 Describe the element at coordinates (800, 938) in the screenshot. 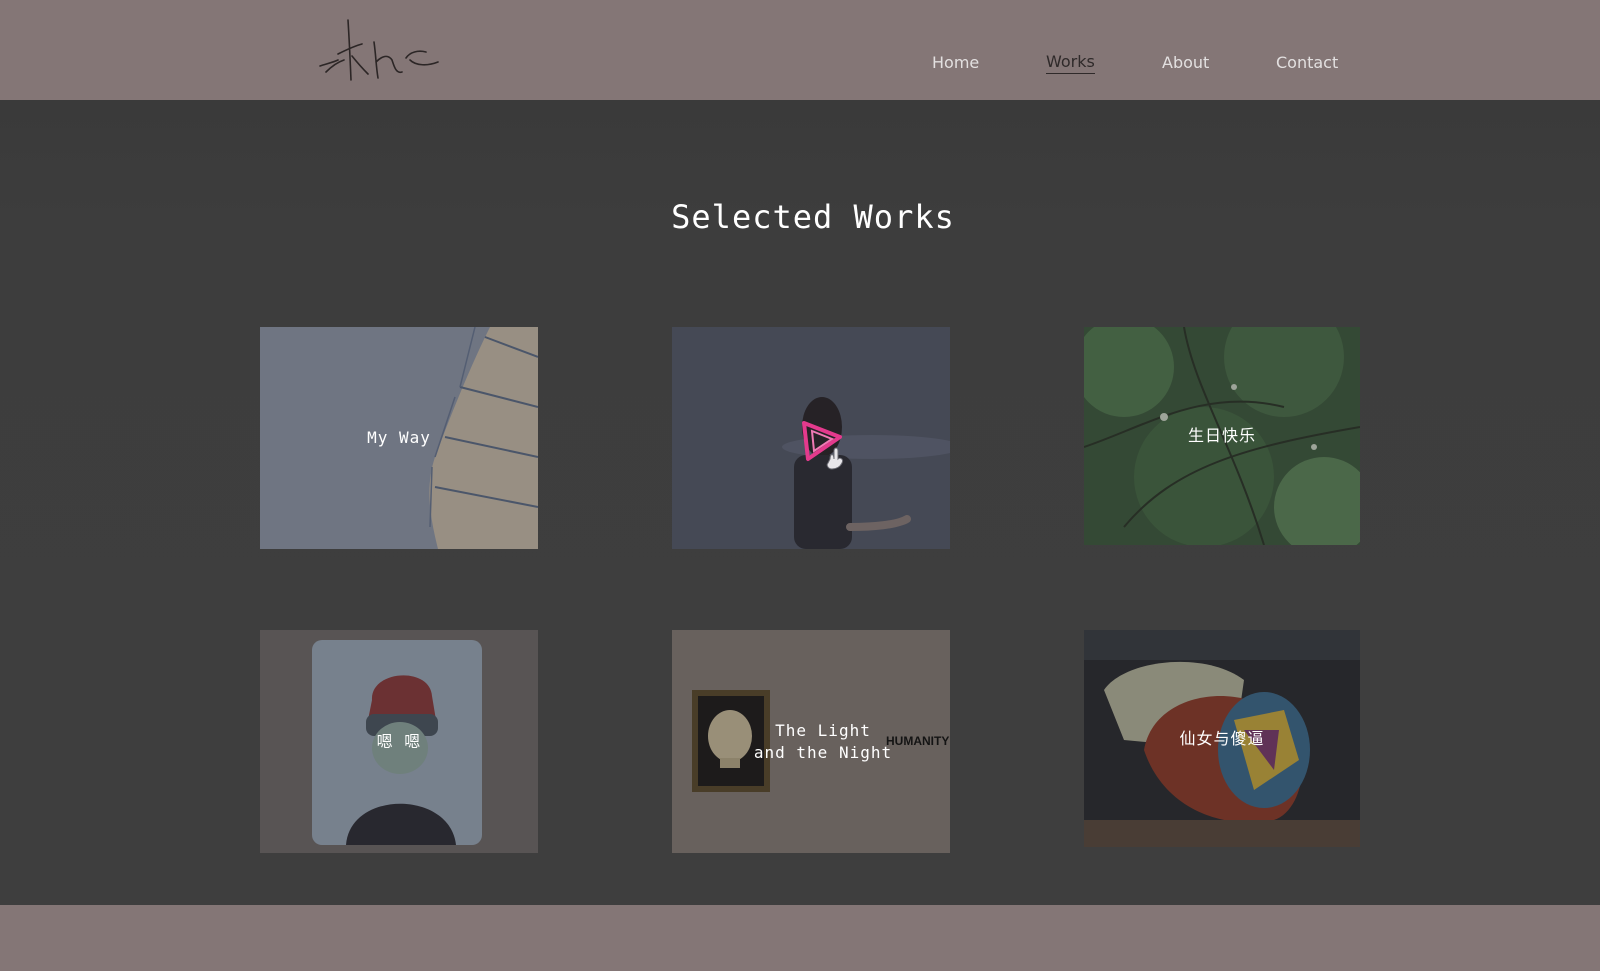

I see `site-footer` at that location.